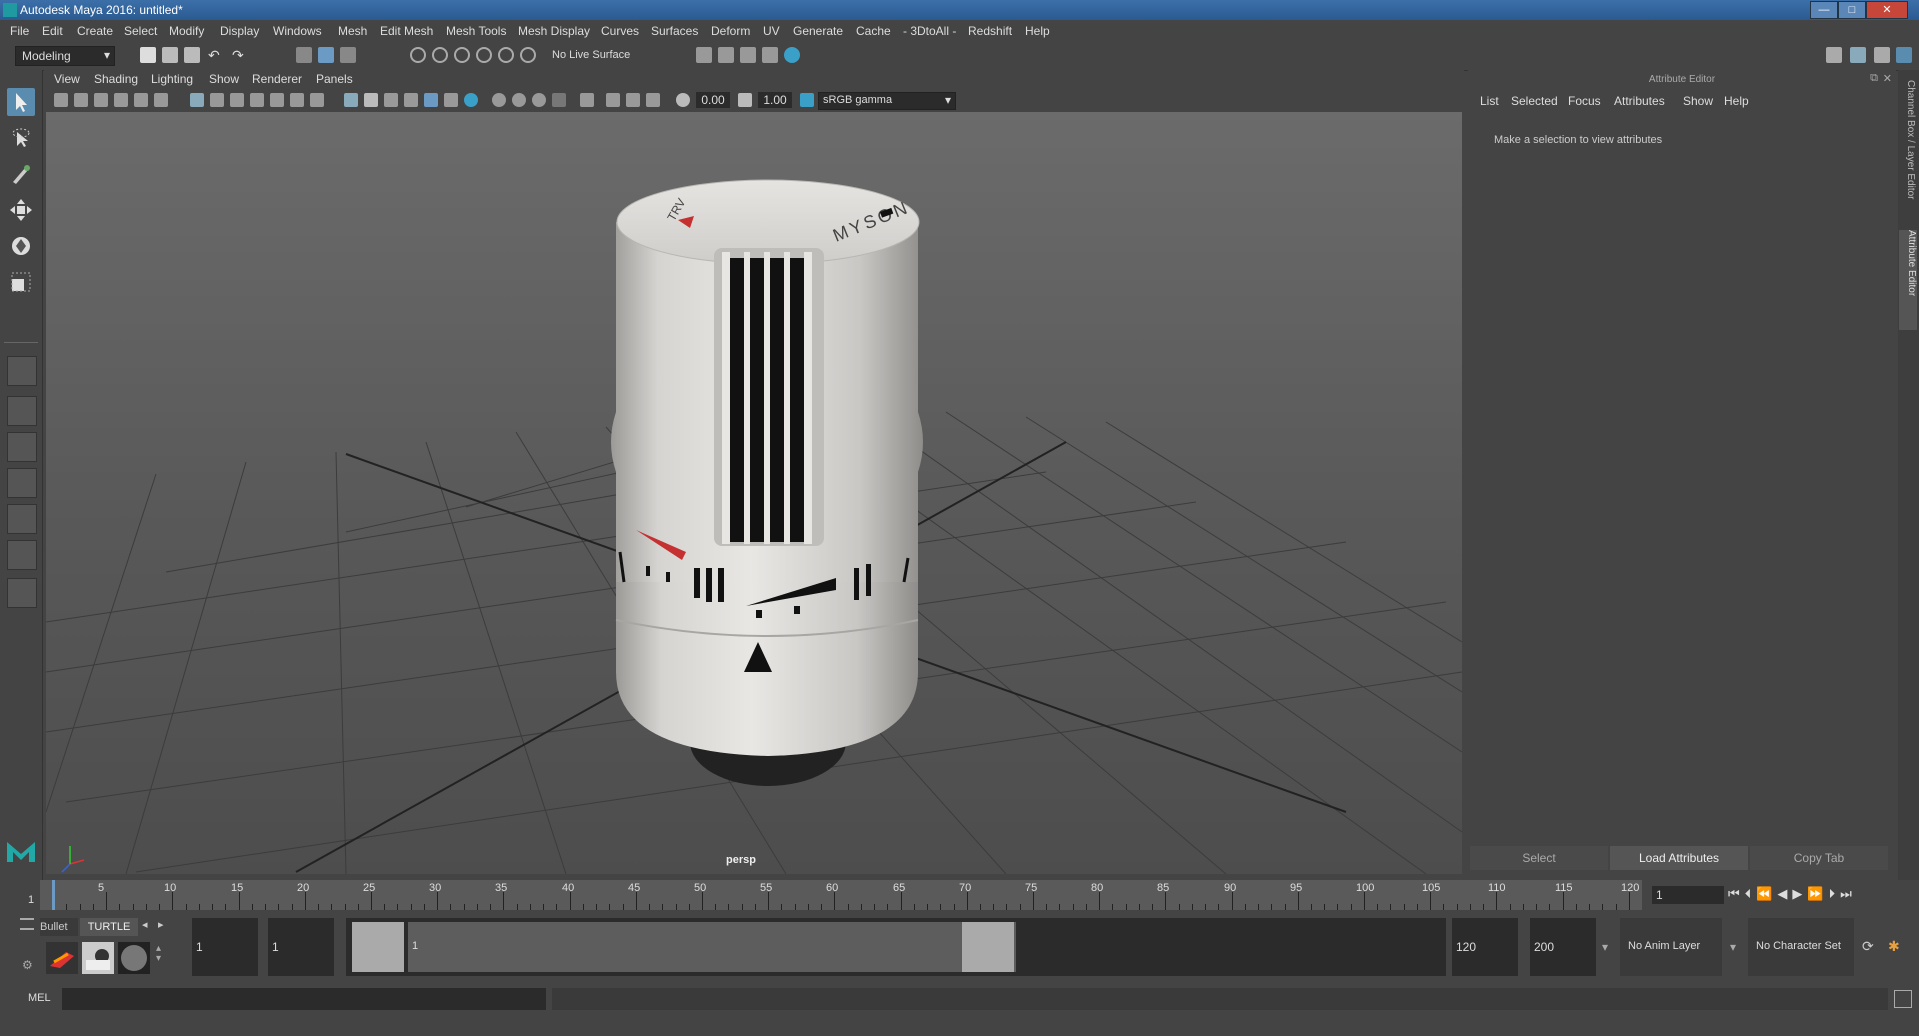 This screenshot has height=1036, width=1919. I want to click on attr-menu-selected: Selected, so click(1534, 101).